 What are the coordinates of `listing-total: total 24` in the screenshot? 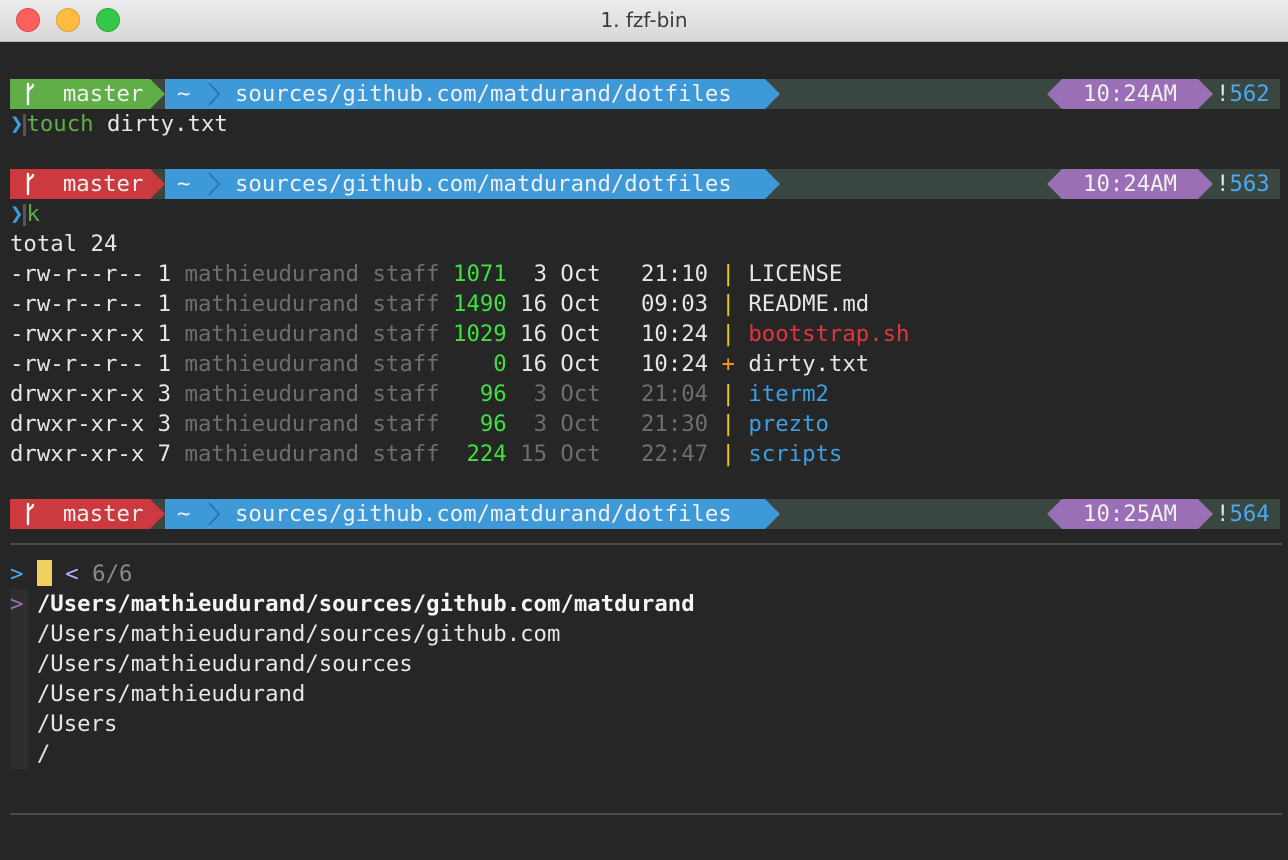 It's located at (64, 244).